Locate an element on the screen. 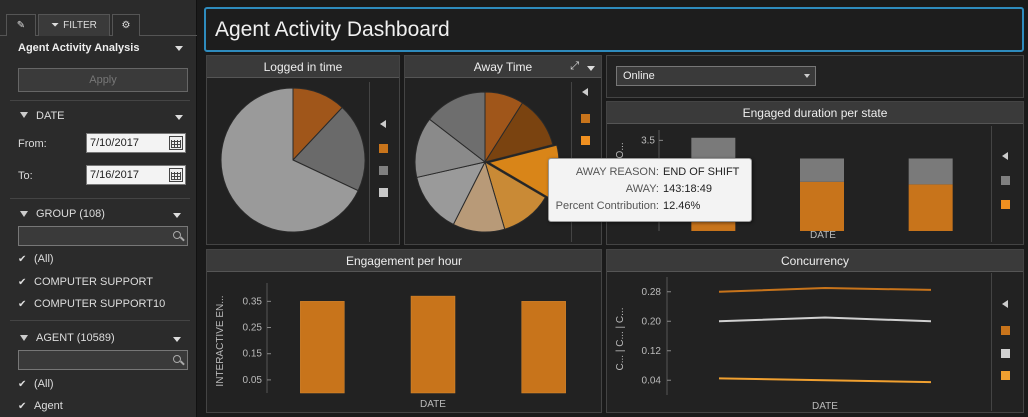 The width and height of the screenshot is (1028, 417). analysis-title: Agent Activity Analysis is located at coordinates (79, 48).